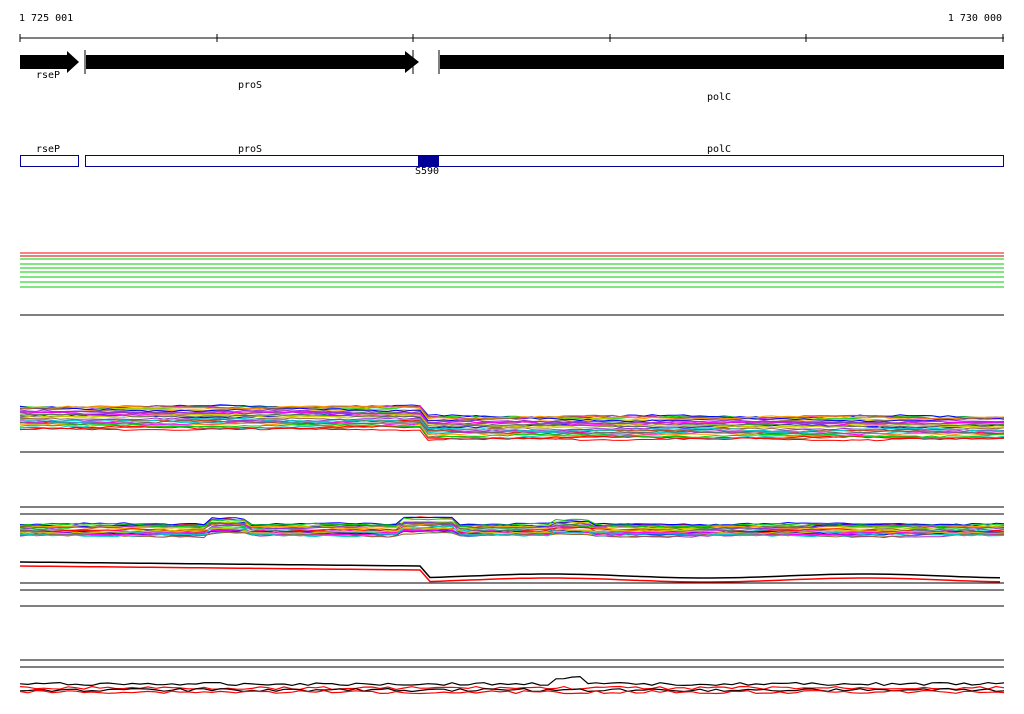 The image size is (1024, 714). I want to click on flat-signal-track, so click(512, 270).